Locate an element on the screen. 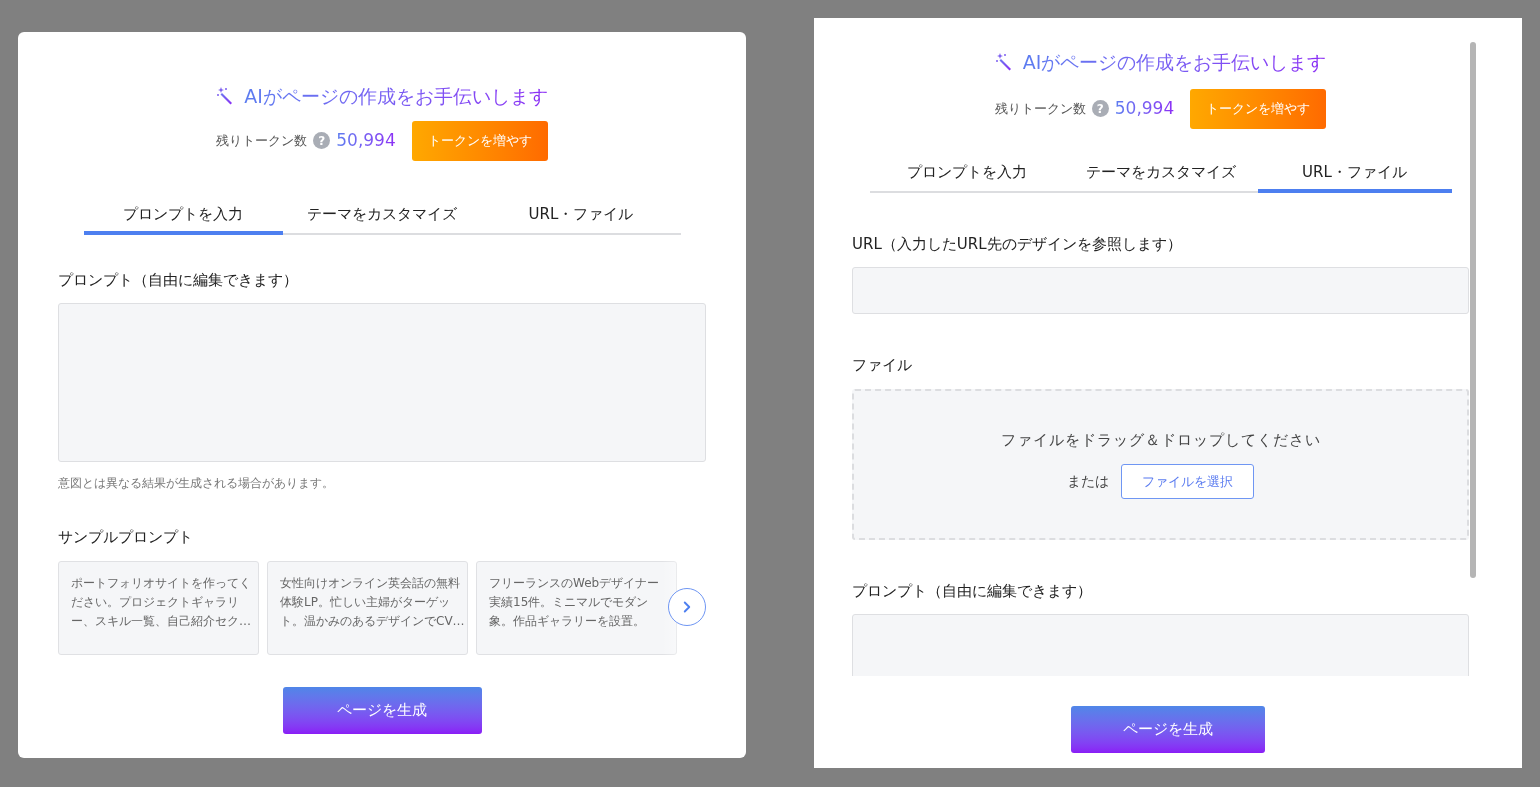 This screenshot has width=1540, height=787. sample-prompt-text: フリーランスのWebデザイナー 実績15件。ミニマルでモダン 象。作品ギャラリーを設置。 is located at coordinates (574, 602).